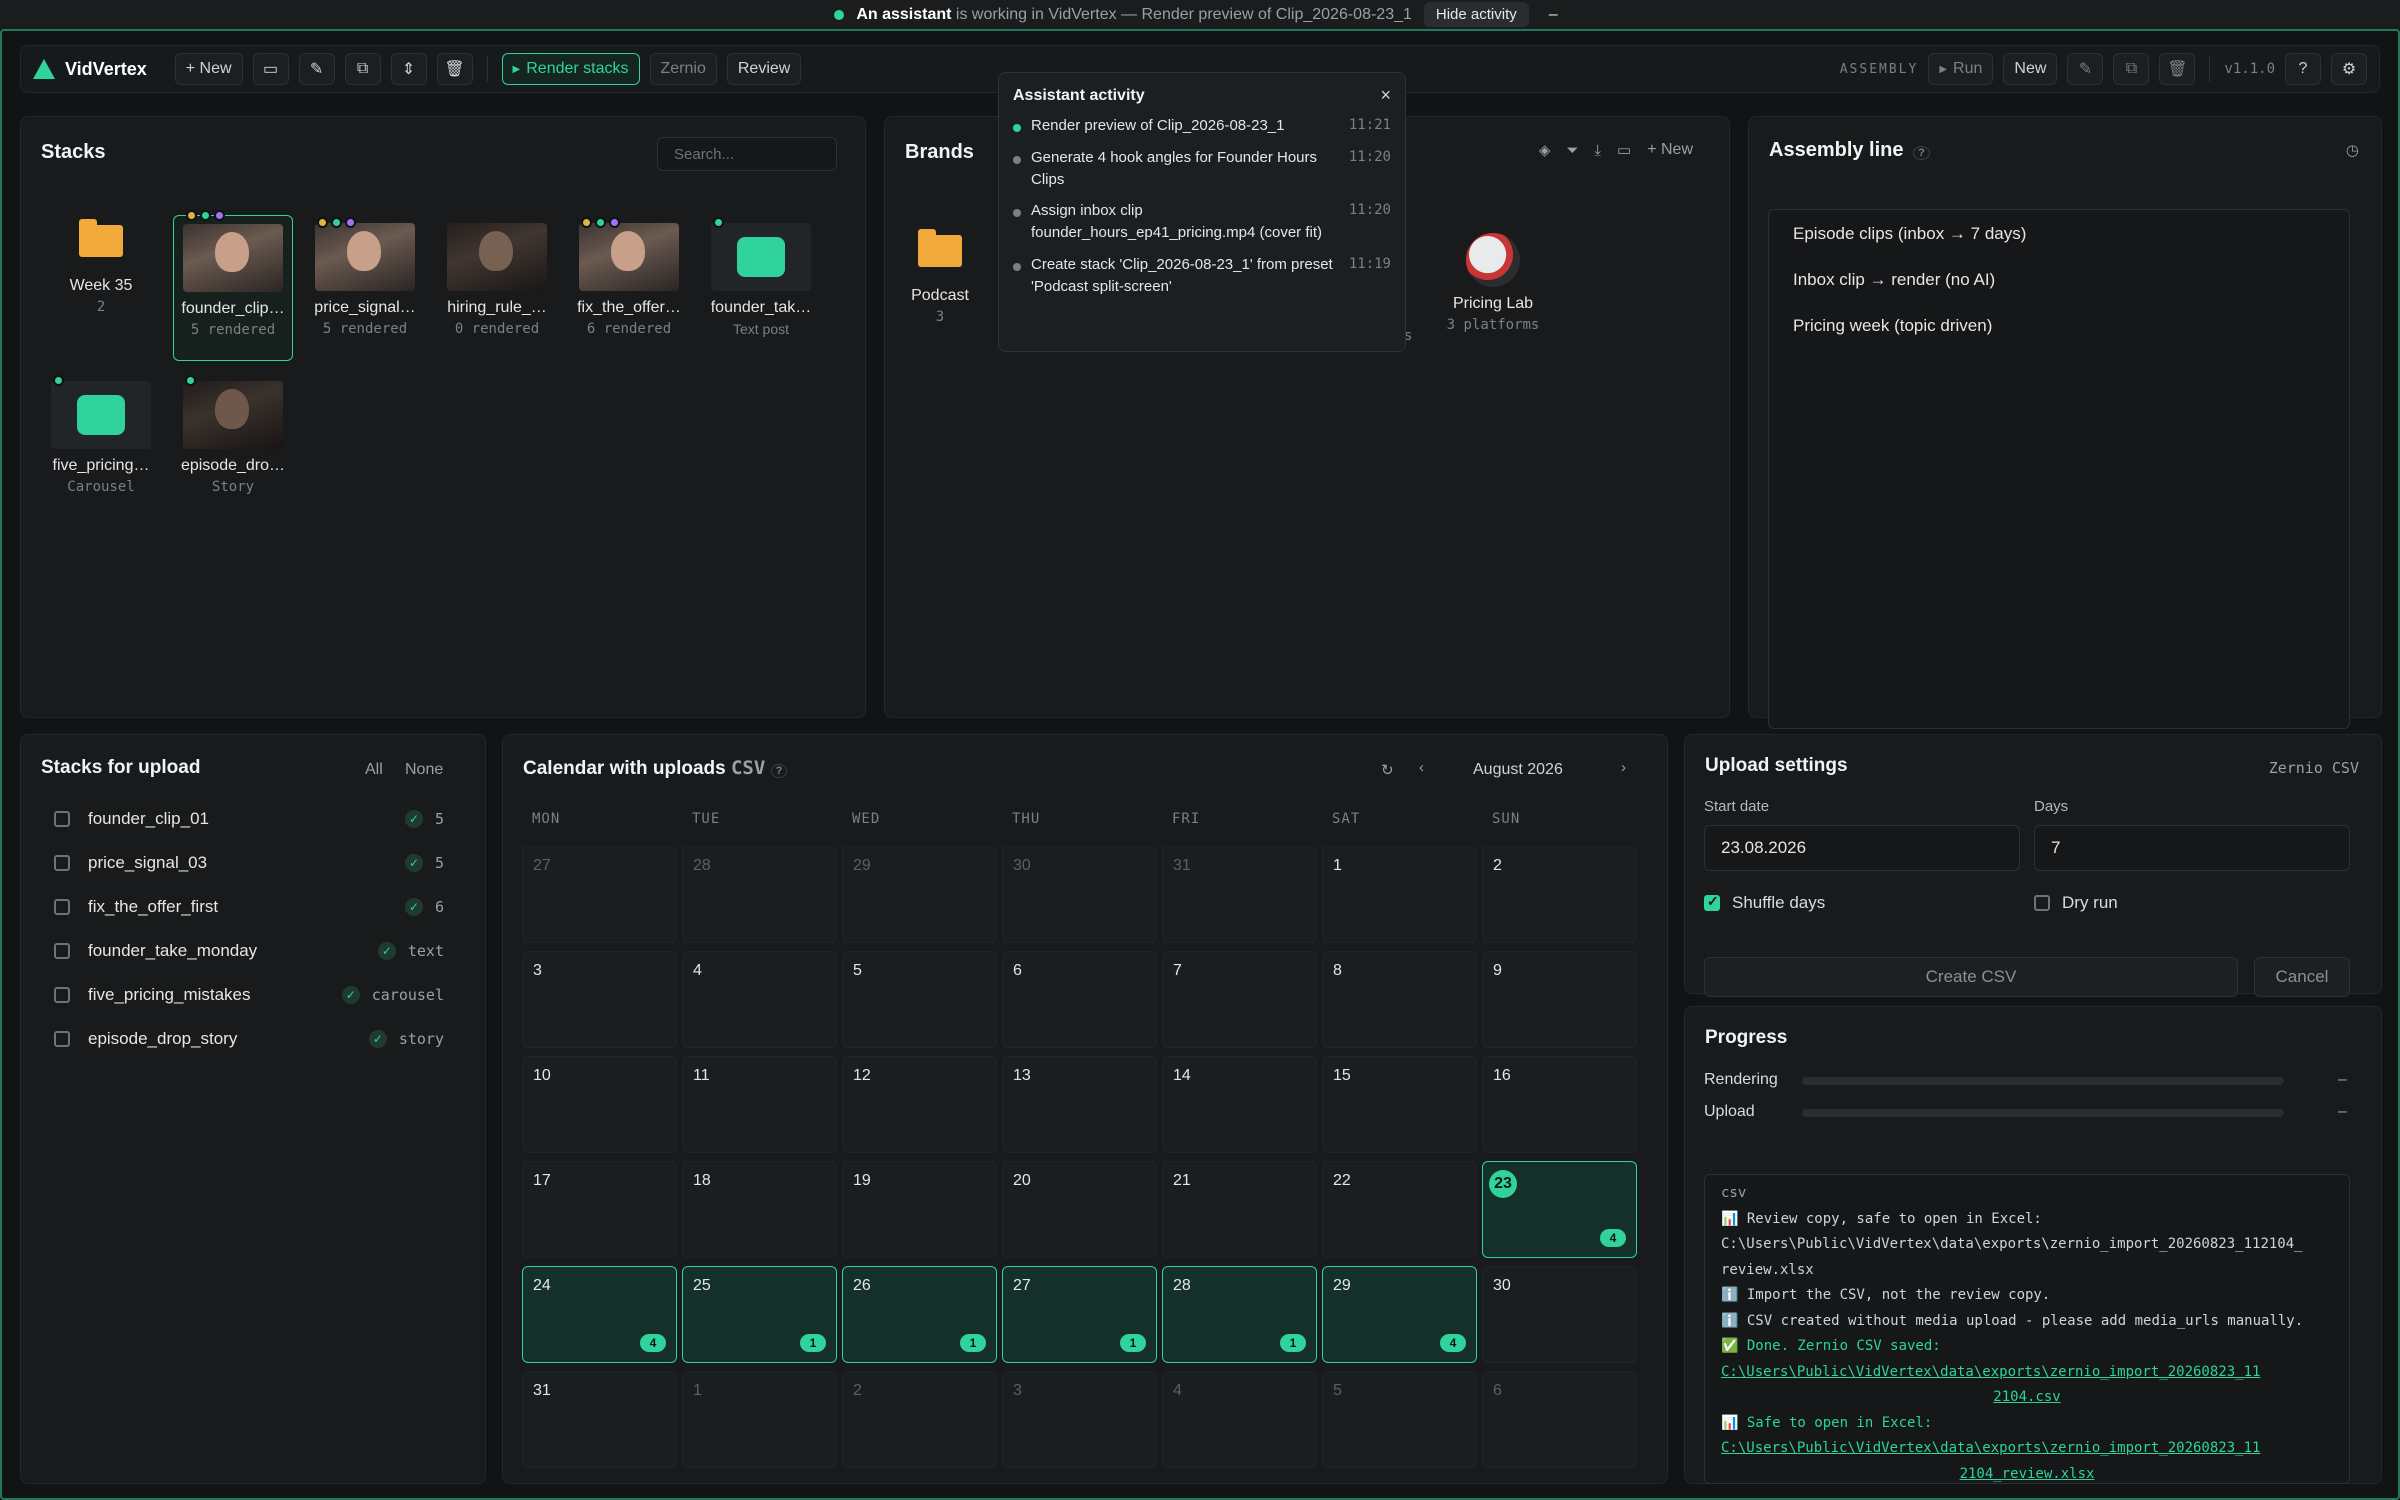 Image resolution: width=2400 pixels, height=1500 pixels. What do you see at coordinates (1239, 999) in the screenshot?
I see `calendar-day-cell: 7` at bounding box center [1239, 999].